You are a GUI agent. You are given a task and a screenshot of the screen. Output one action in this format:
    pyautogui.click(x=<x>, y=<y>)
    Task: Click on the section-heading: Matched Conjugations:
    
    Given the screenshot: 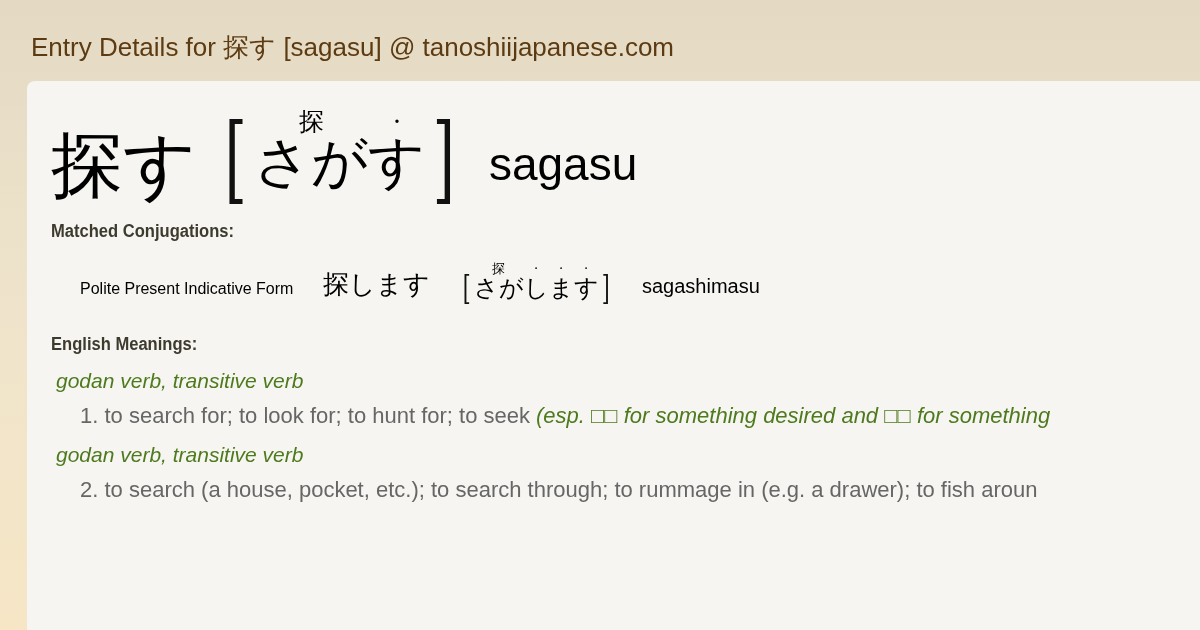 What is the action you would take?
    pyautogui.click(x=143, y=231)
    